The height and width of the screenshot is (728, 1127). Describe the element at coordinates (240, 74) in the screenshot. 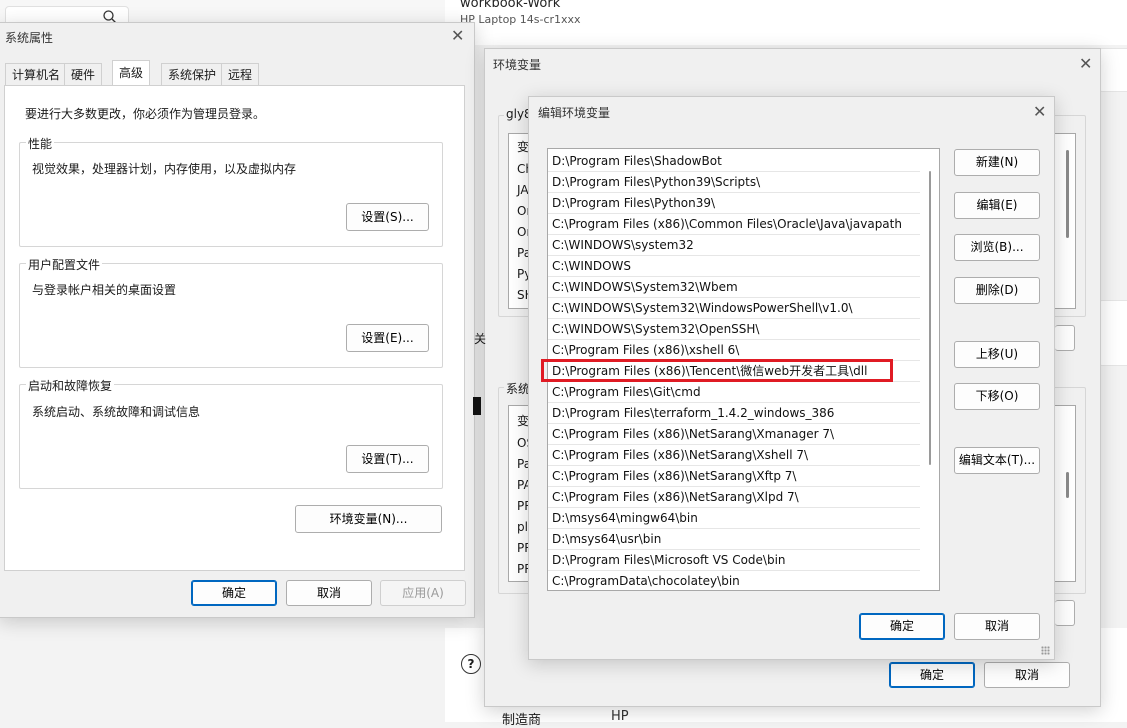

I see `tab-remote: 远程` at that location.